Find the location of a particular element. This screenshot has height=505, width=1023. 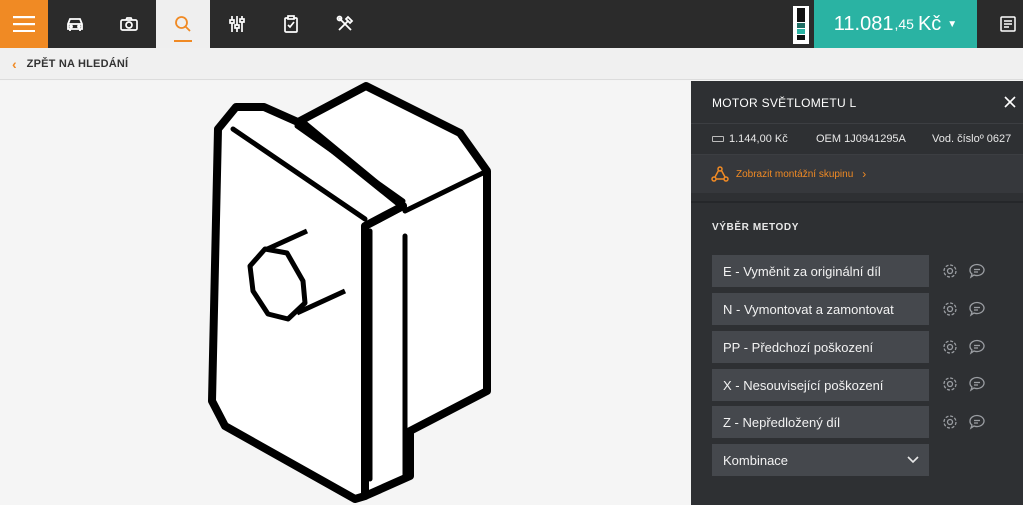

method-label: E - Vyměnit za originální díl is located at coordinates (802, 271).